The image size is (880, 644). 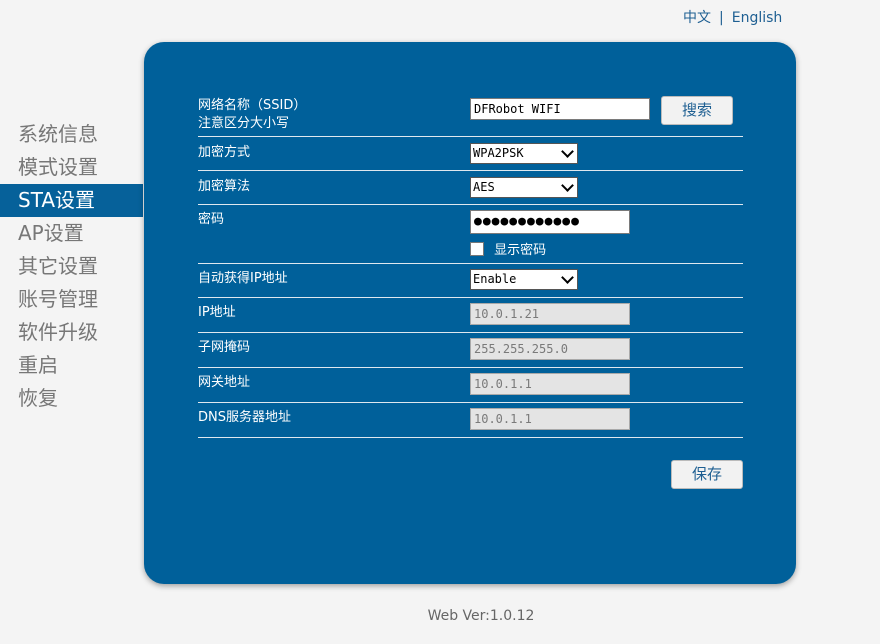 I want to click on language-switcher: 中文 | English, so click(x=732, y=17).